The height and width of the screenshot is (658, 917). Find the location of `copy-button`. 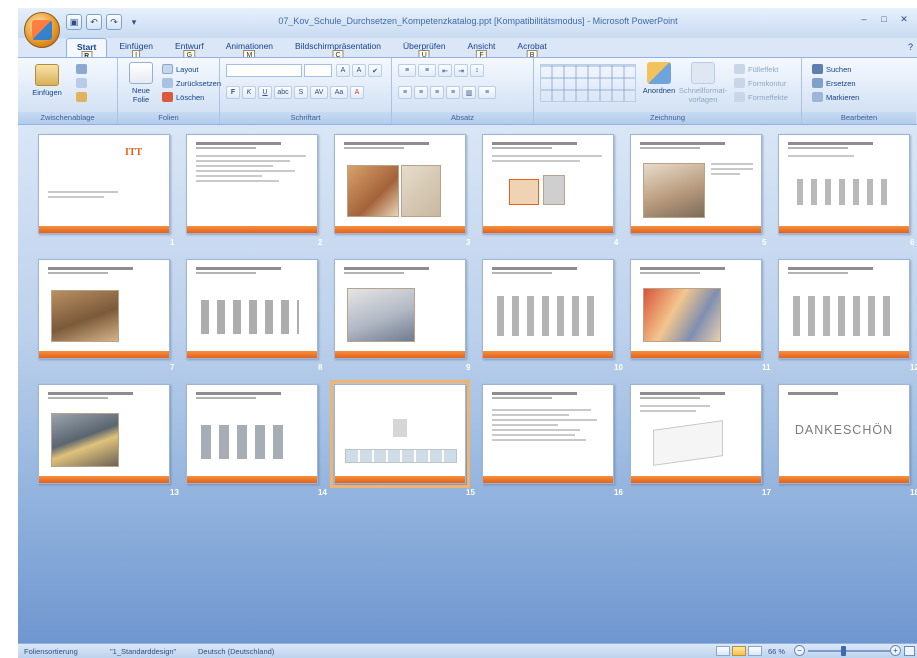

copy-button is located at coordinates (81, 83).